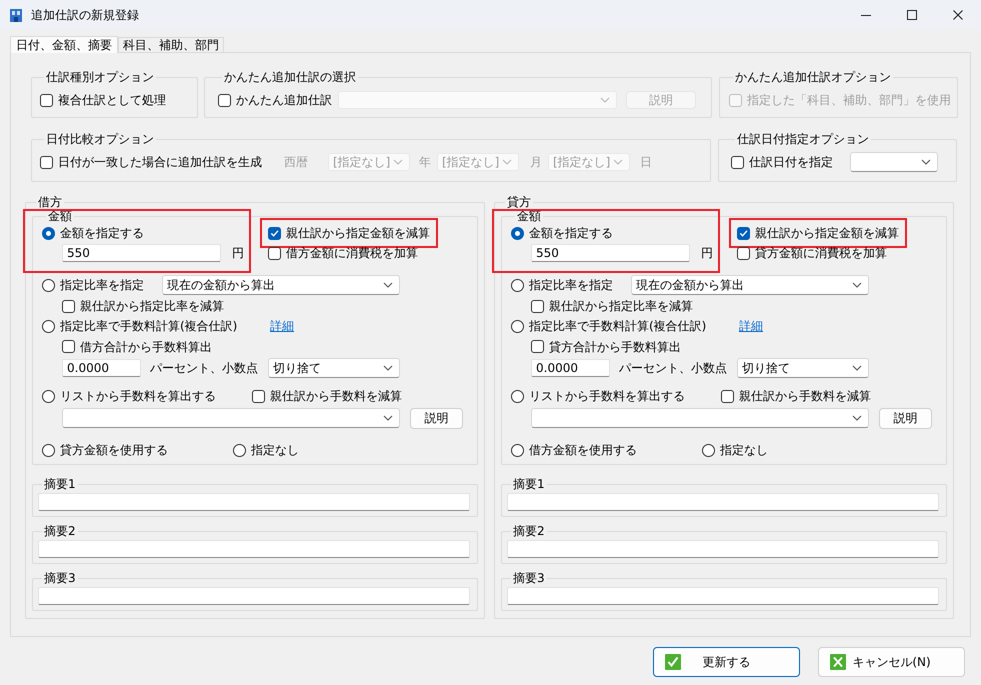  Describe the element at coordinates (64, 44) in the screenshot. I see `tab: 日付、金額、摘要` at that location.